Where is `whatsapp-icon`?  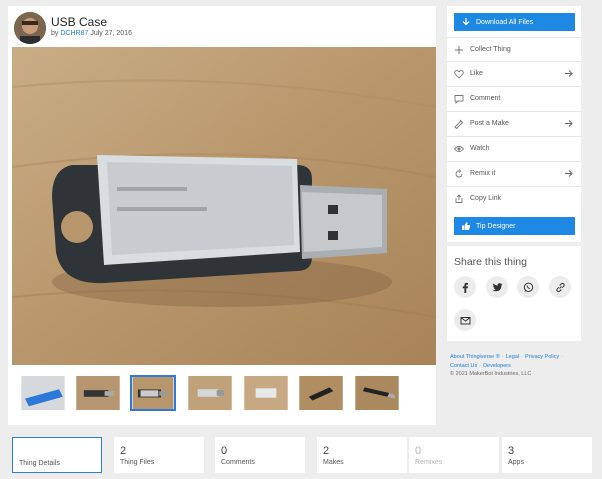
whatsapp-icon is located at coordinates (528, 287).